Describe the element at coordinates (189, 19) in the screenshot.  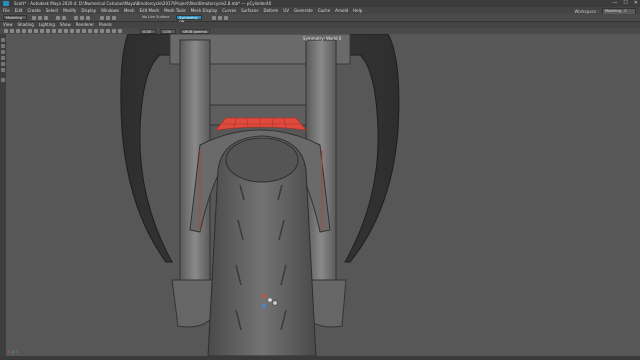
I see `symmetry-dropdown: Symmetry: Off` at that location.